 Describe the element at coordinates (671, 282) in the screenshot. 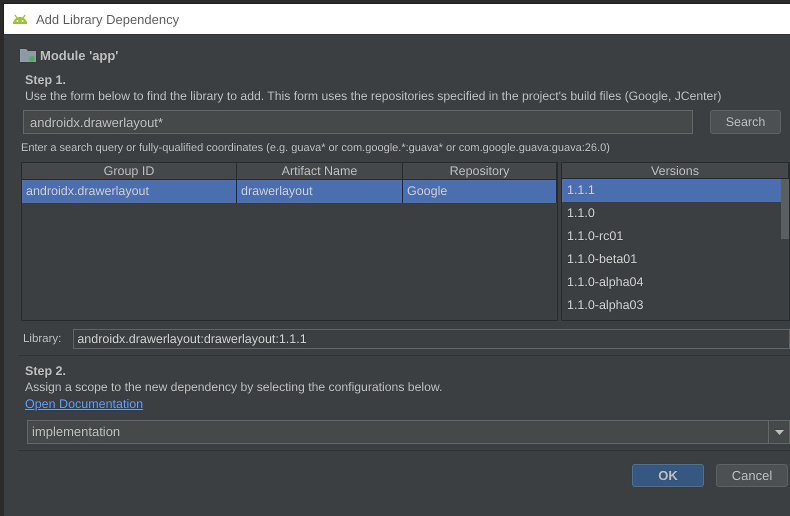

I see `version-item: 1.1.0-alpha04` at that location.